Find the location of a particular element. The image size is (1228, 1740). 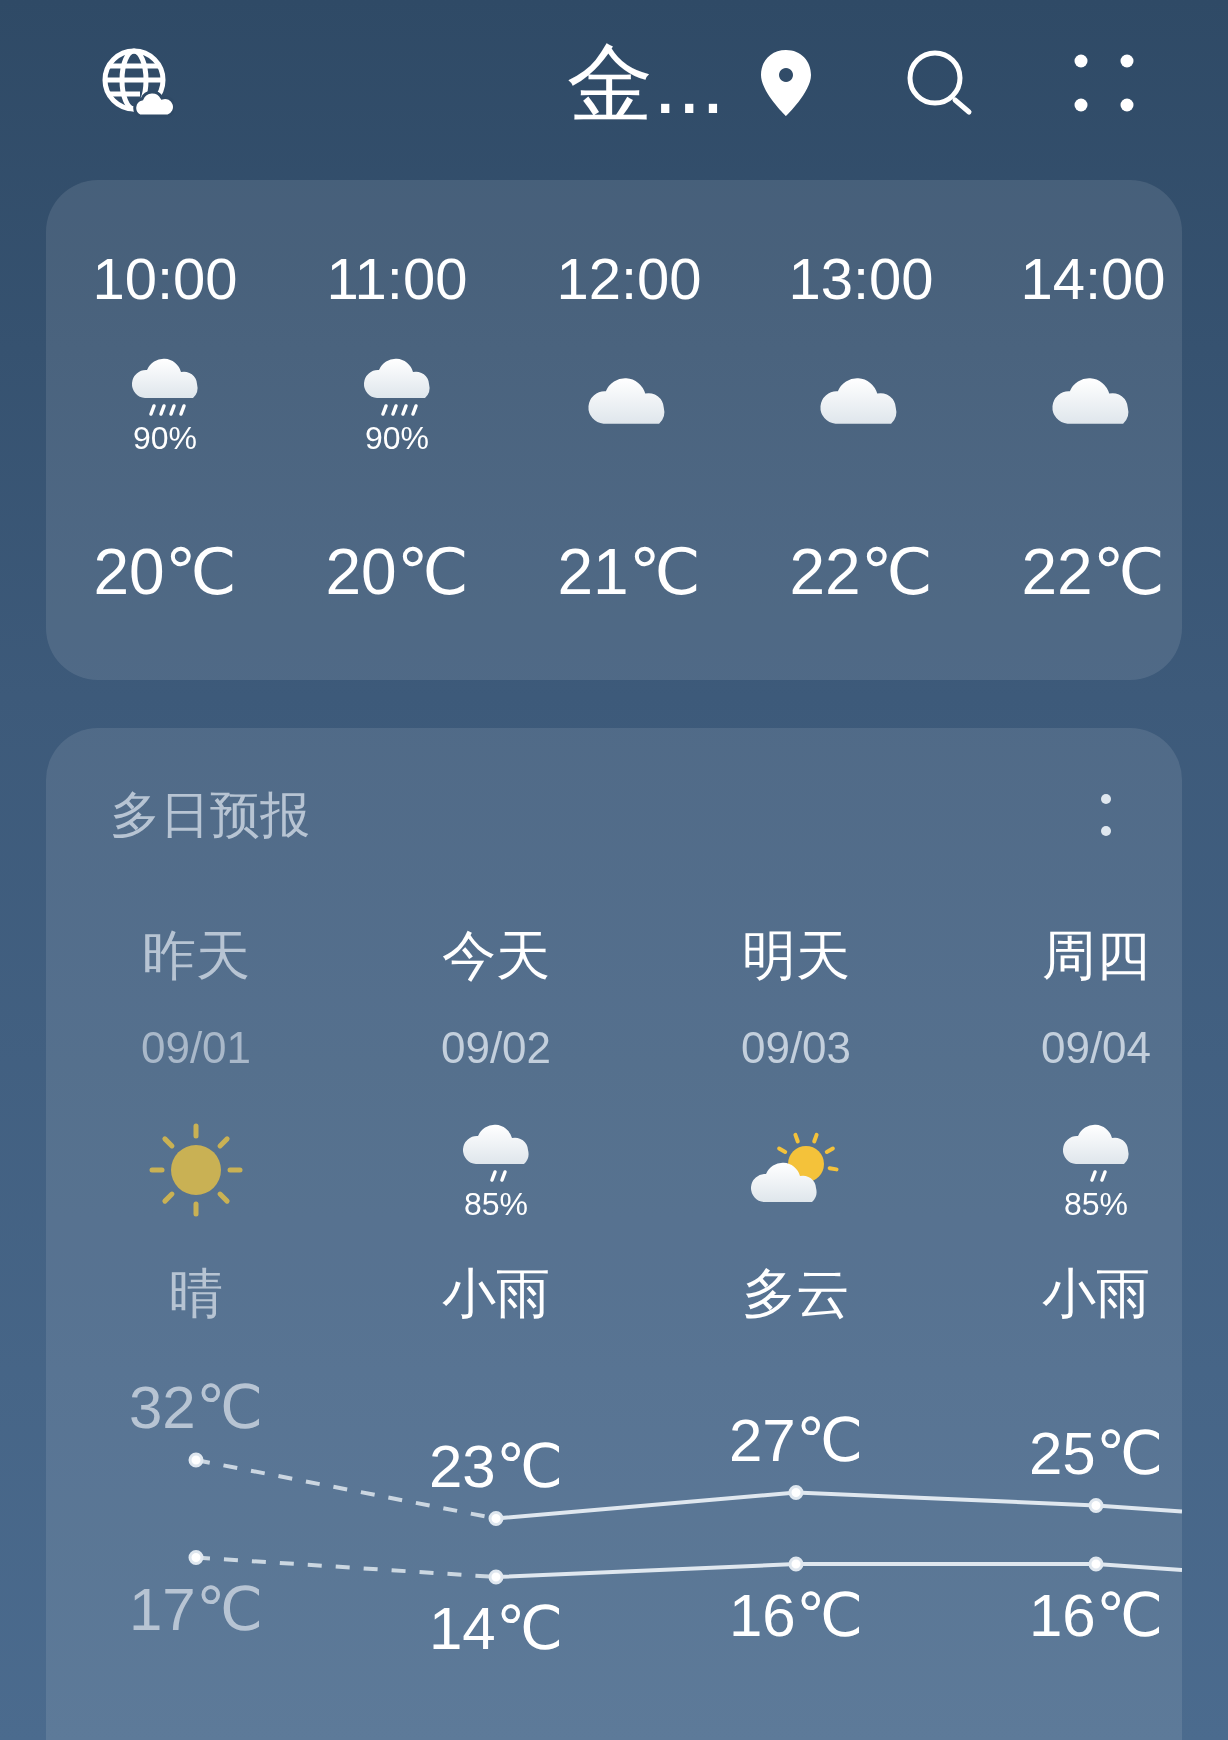

hour-time: 11:00 is located at coordinates (397, 279).